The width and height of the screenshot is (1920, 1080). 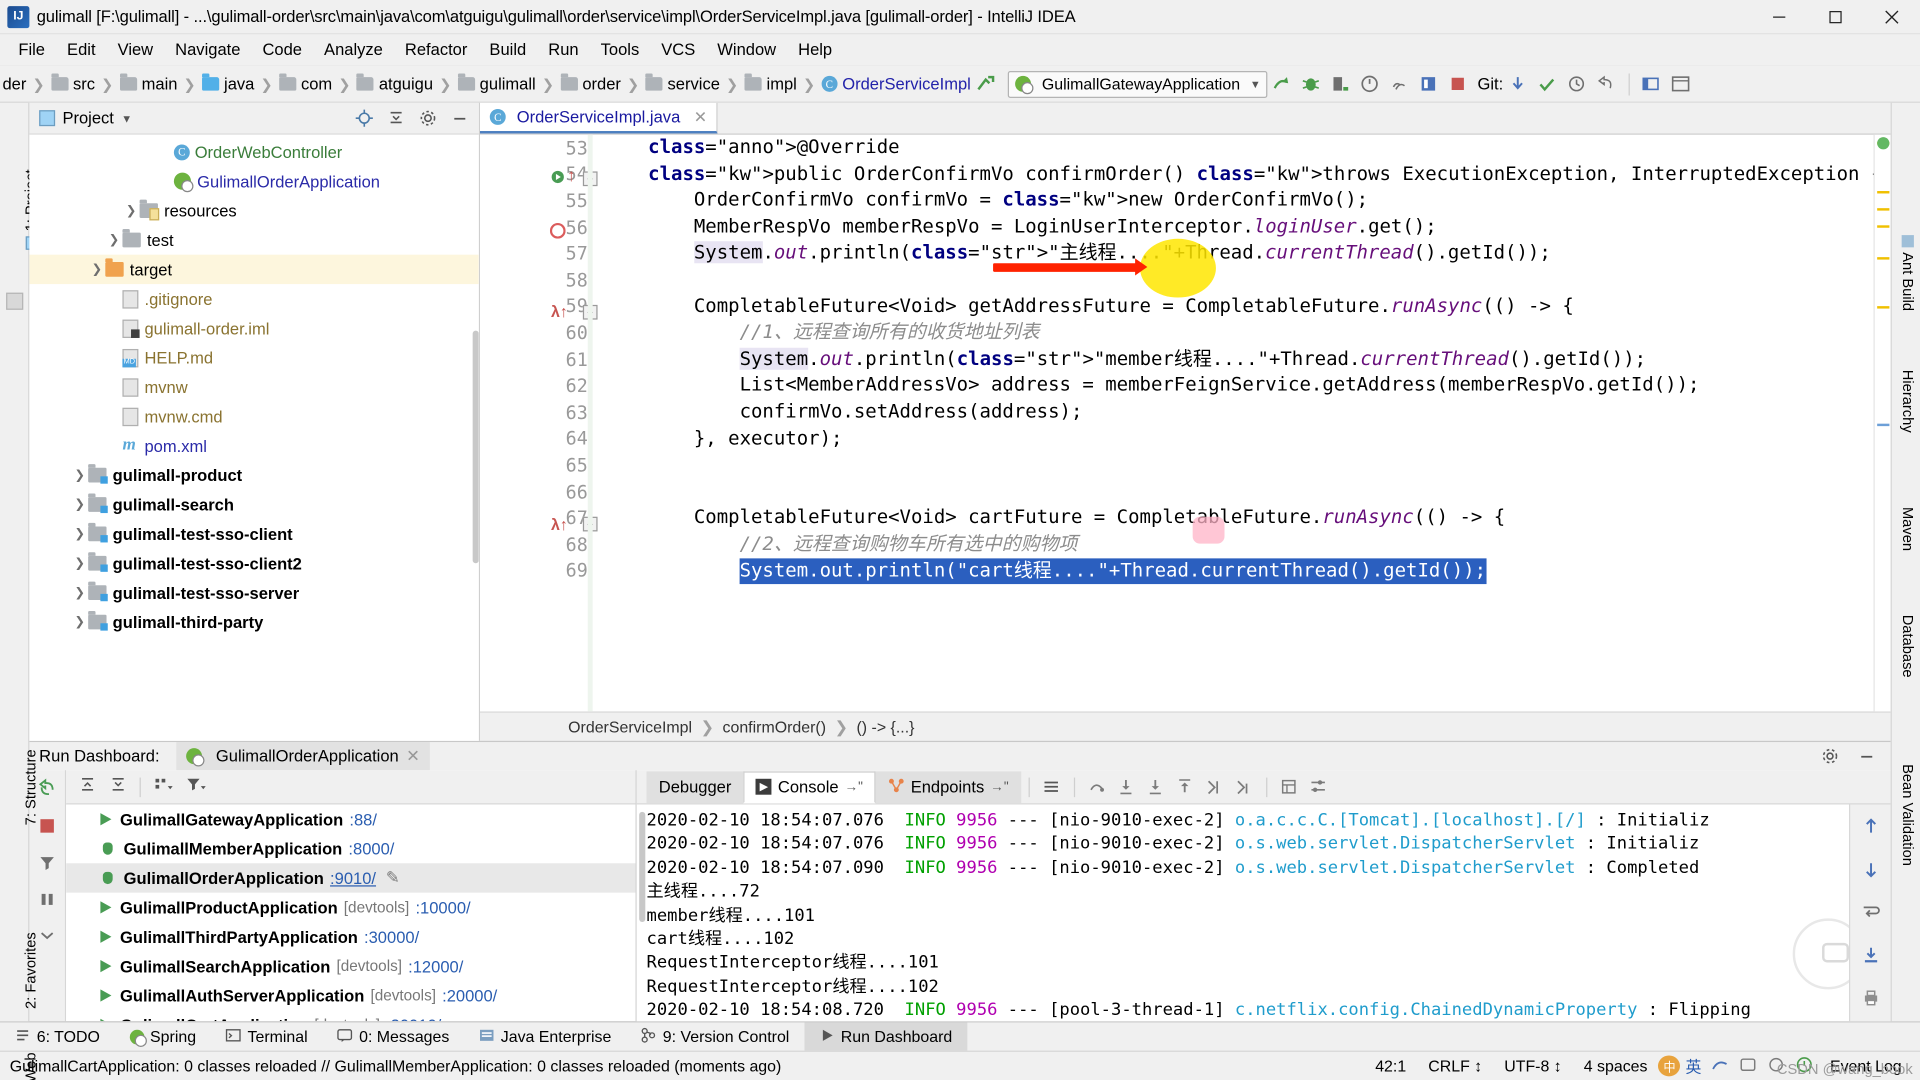 What do you see at coordinates (1237, 333) in the screenshot?
I see `code-line: //1、远程查询所有的收货地址列表` at bounding box center [1237, 333].